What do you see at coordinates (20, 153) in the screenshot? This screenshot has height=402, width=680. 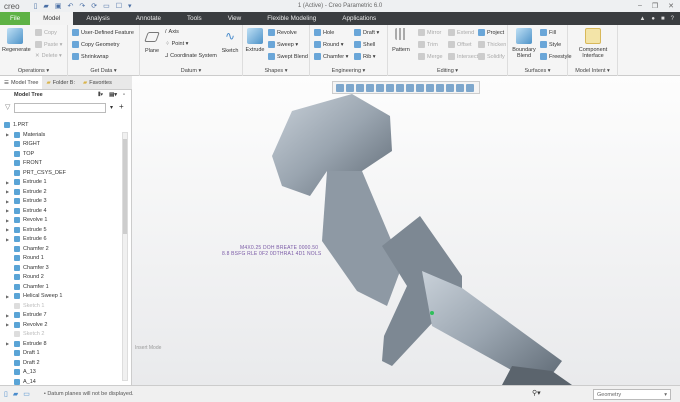 I see `tree-item: TOP` at bounding box center [20, 153].